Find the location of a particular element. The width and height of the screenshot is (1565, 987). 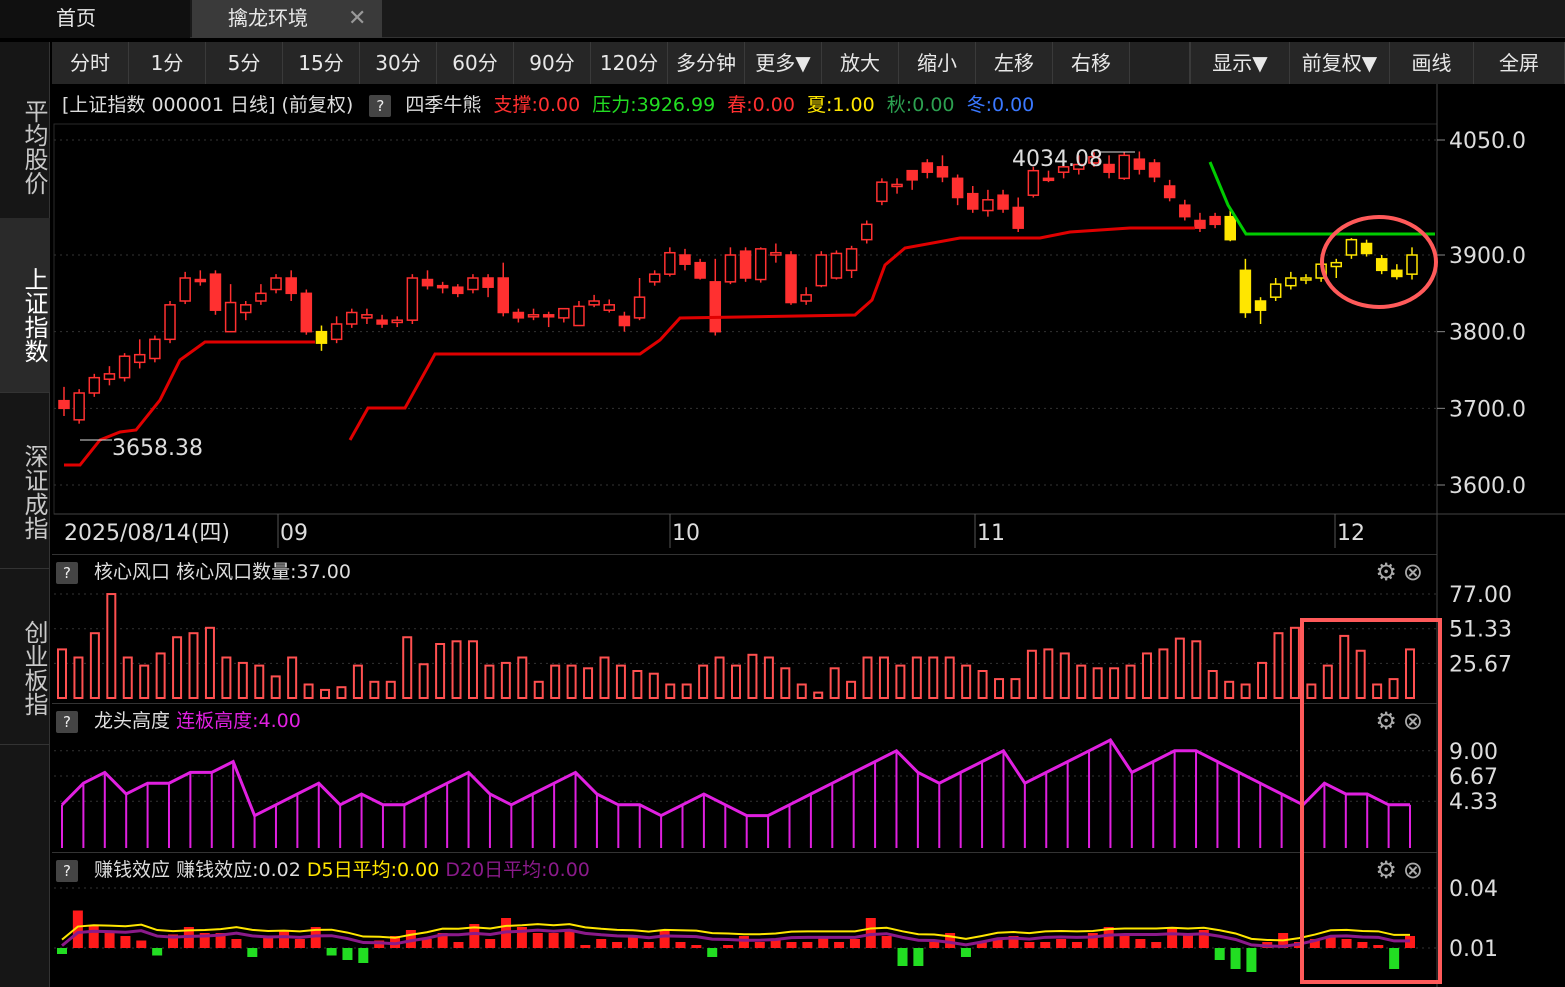

highlight-box is located at coordinates (1371, 801).